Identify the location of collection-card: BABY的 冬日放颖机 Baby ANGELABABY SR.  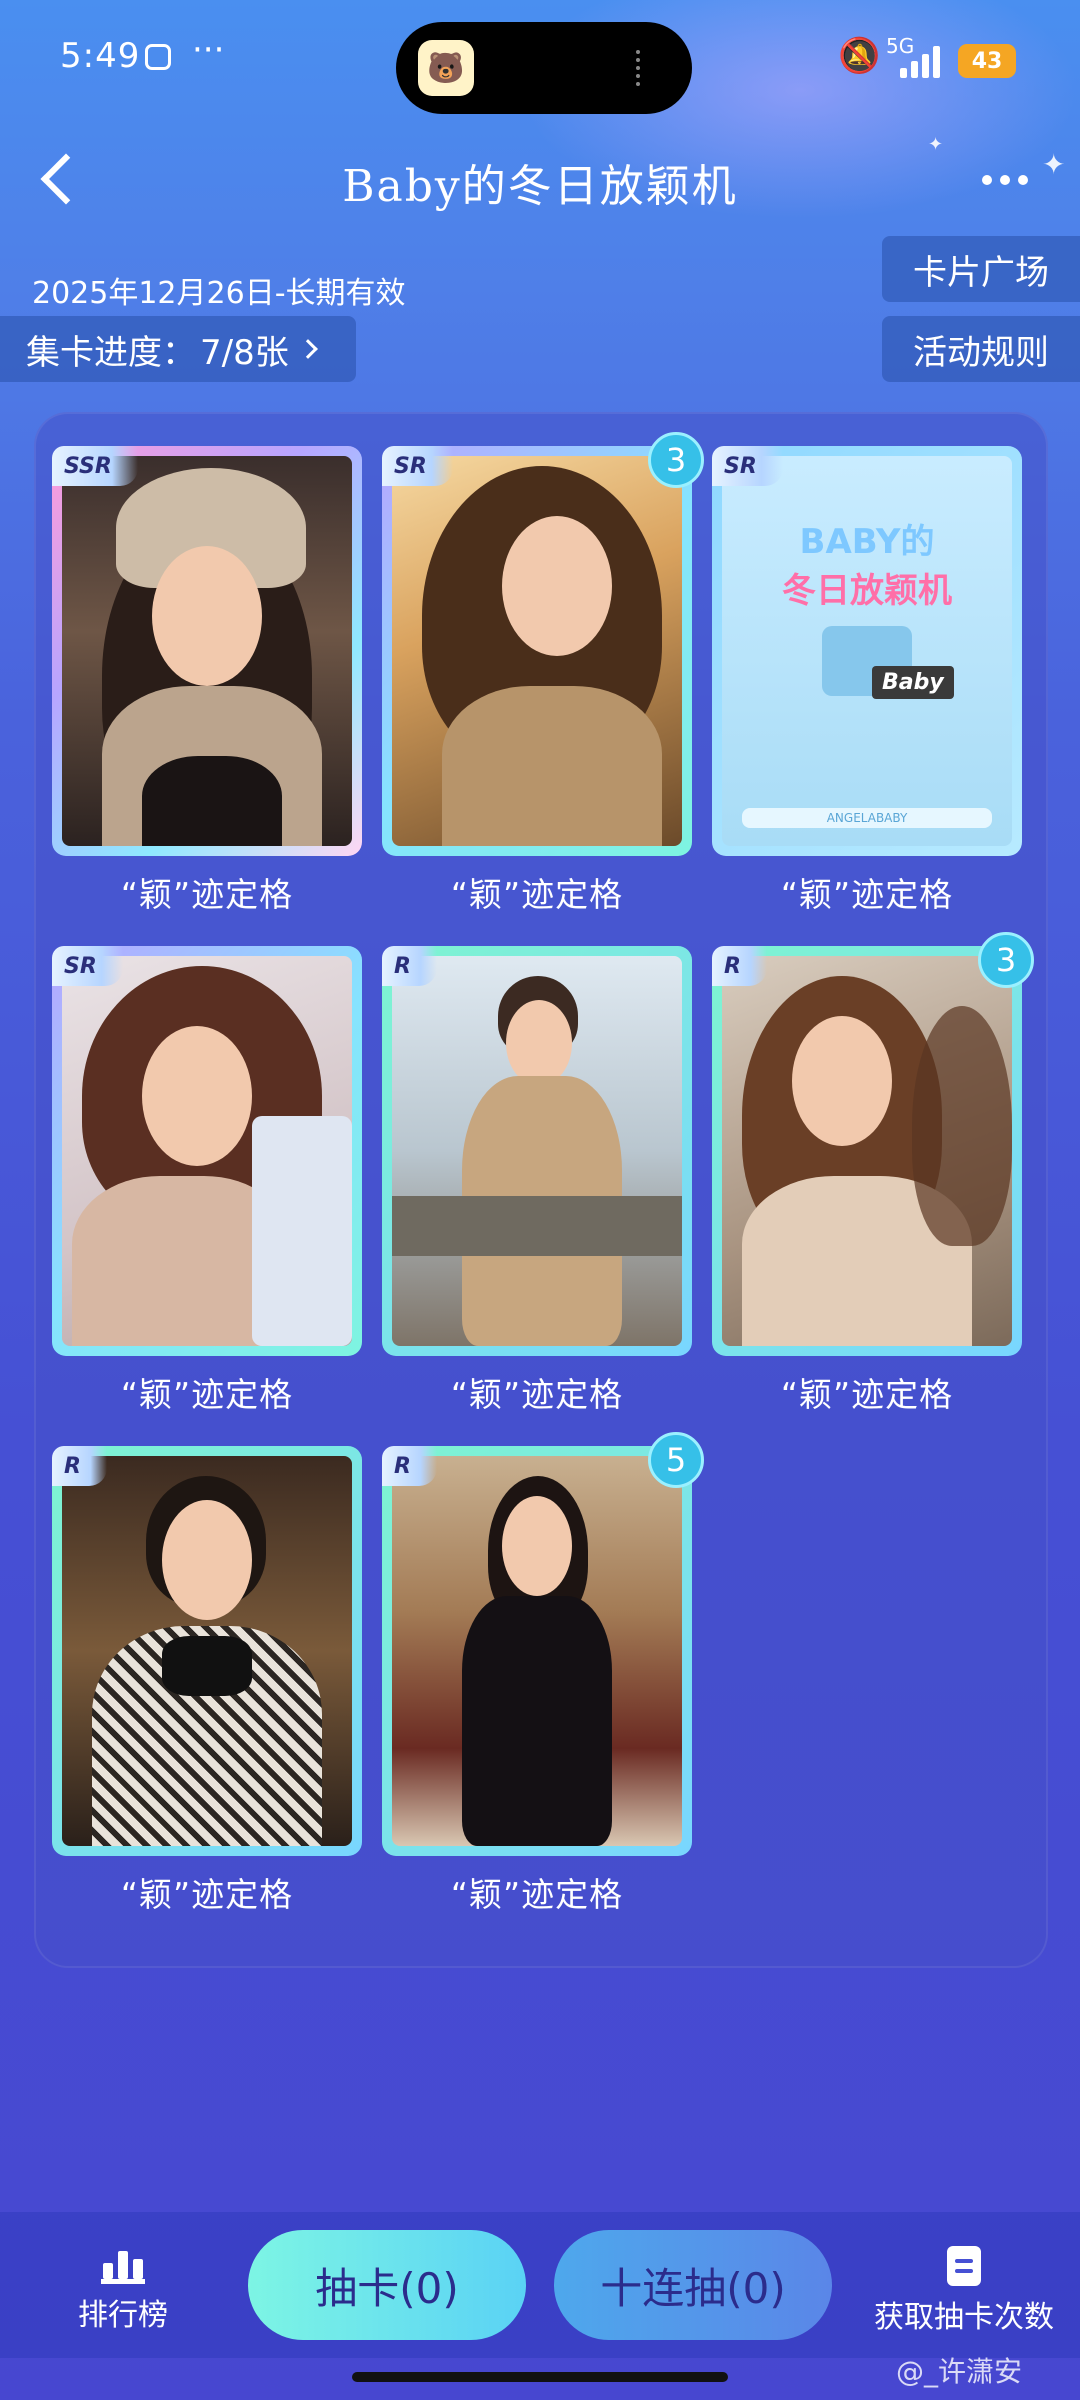
(867, 651).